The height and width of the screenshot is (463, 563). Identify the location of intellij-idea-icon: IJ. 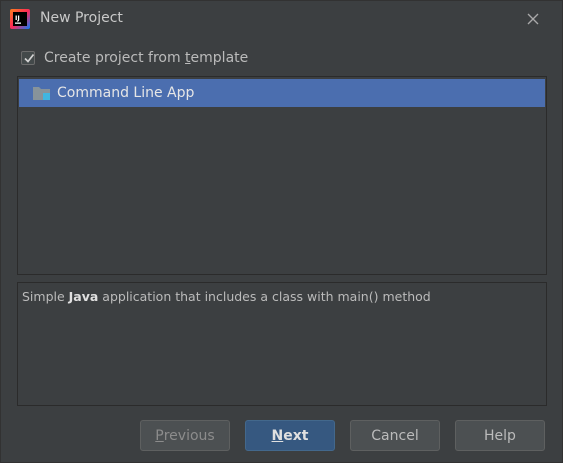
(20, 19).